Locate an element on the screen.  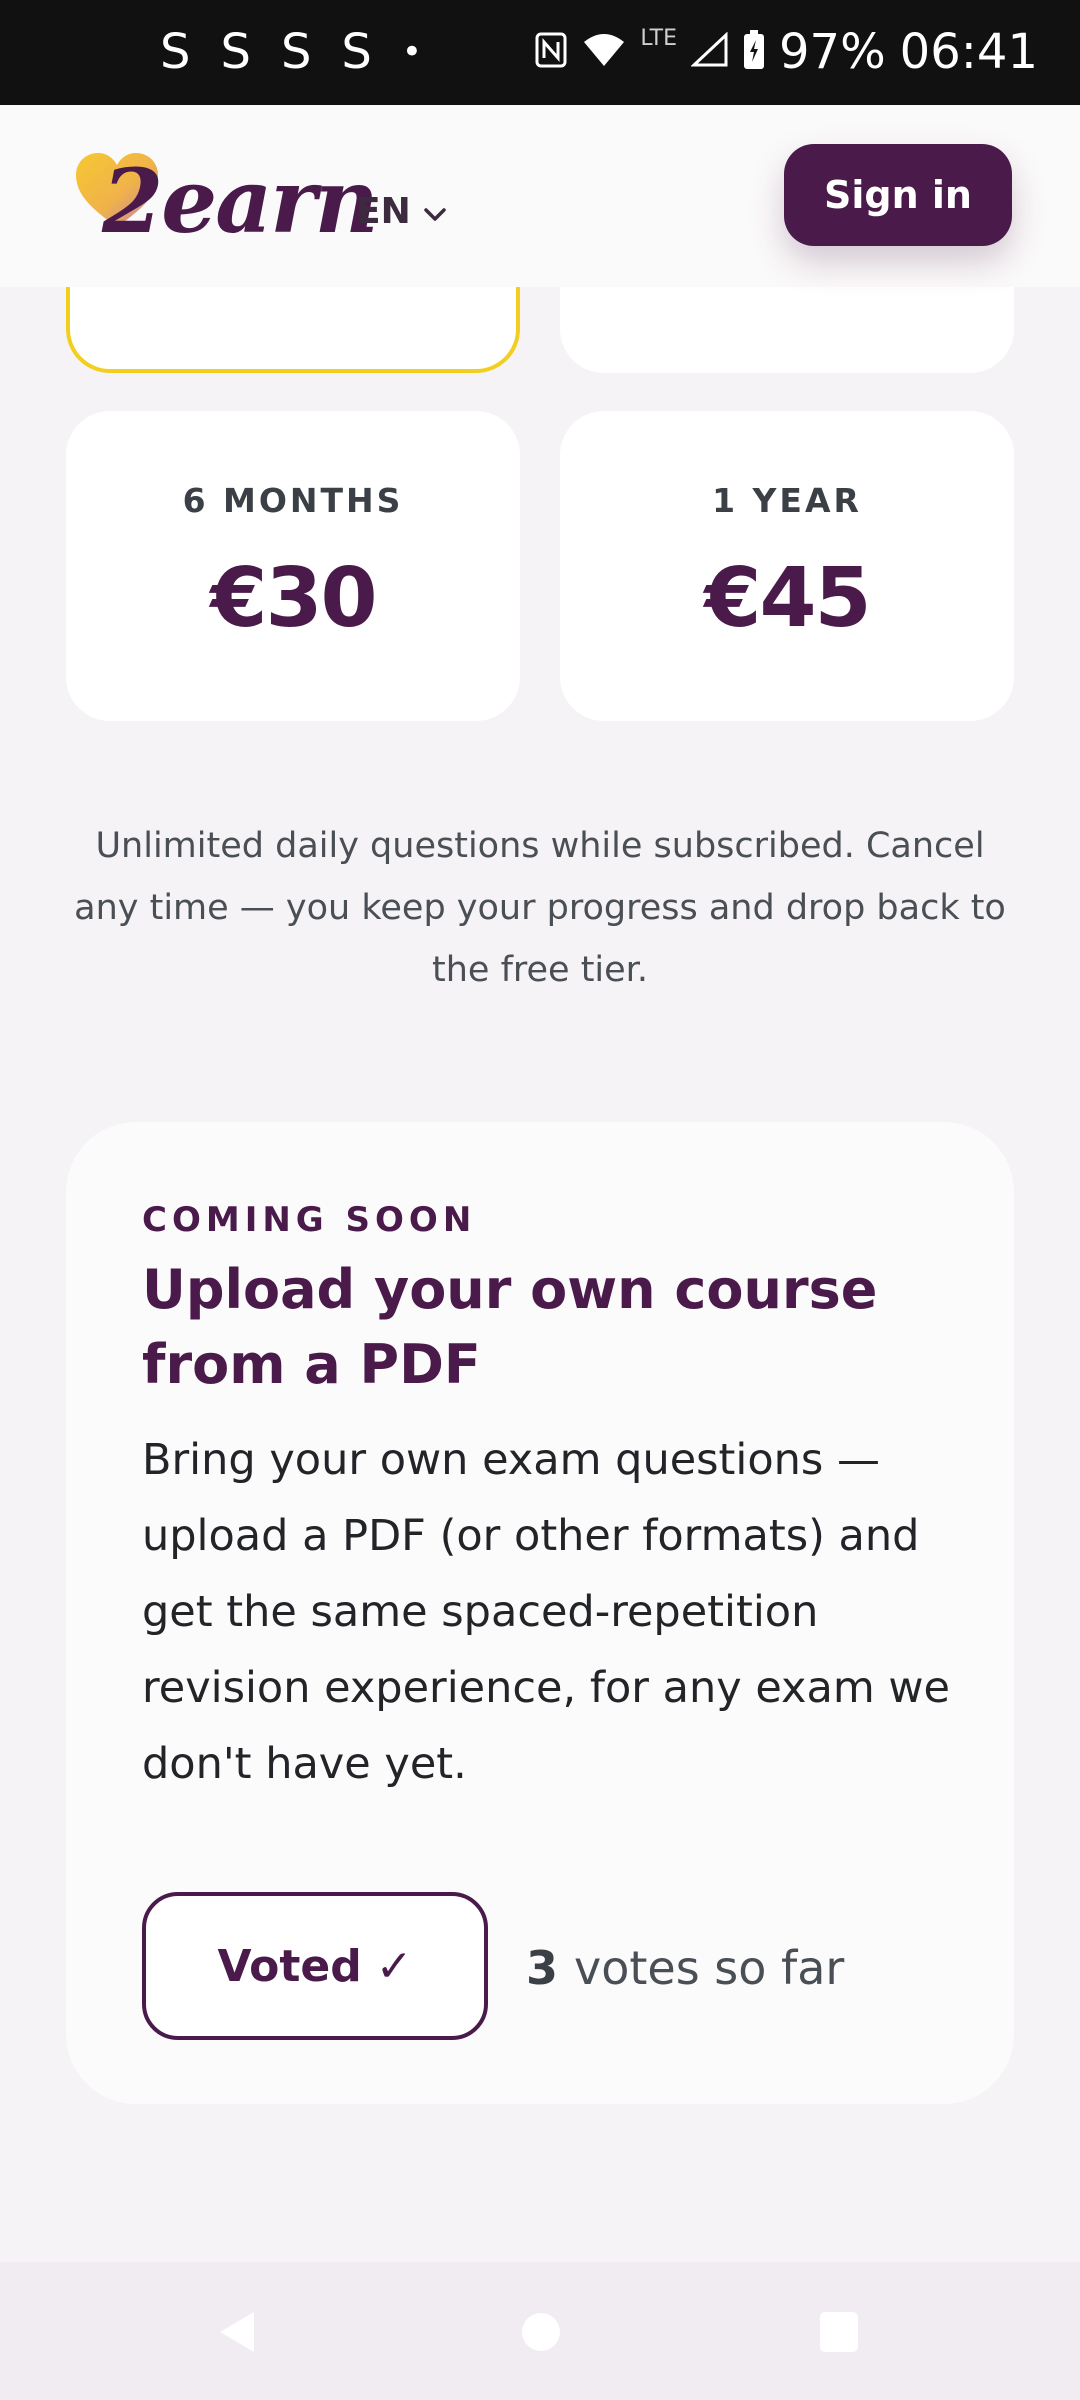
plan-card-6-months: 6 MONTHS €30 is located at coordinates (293, 566).